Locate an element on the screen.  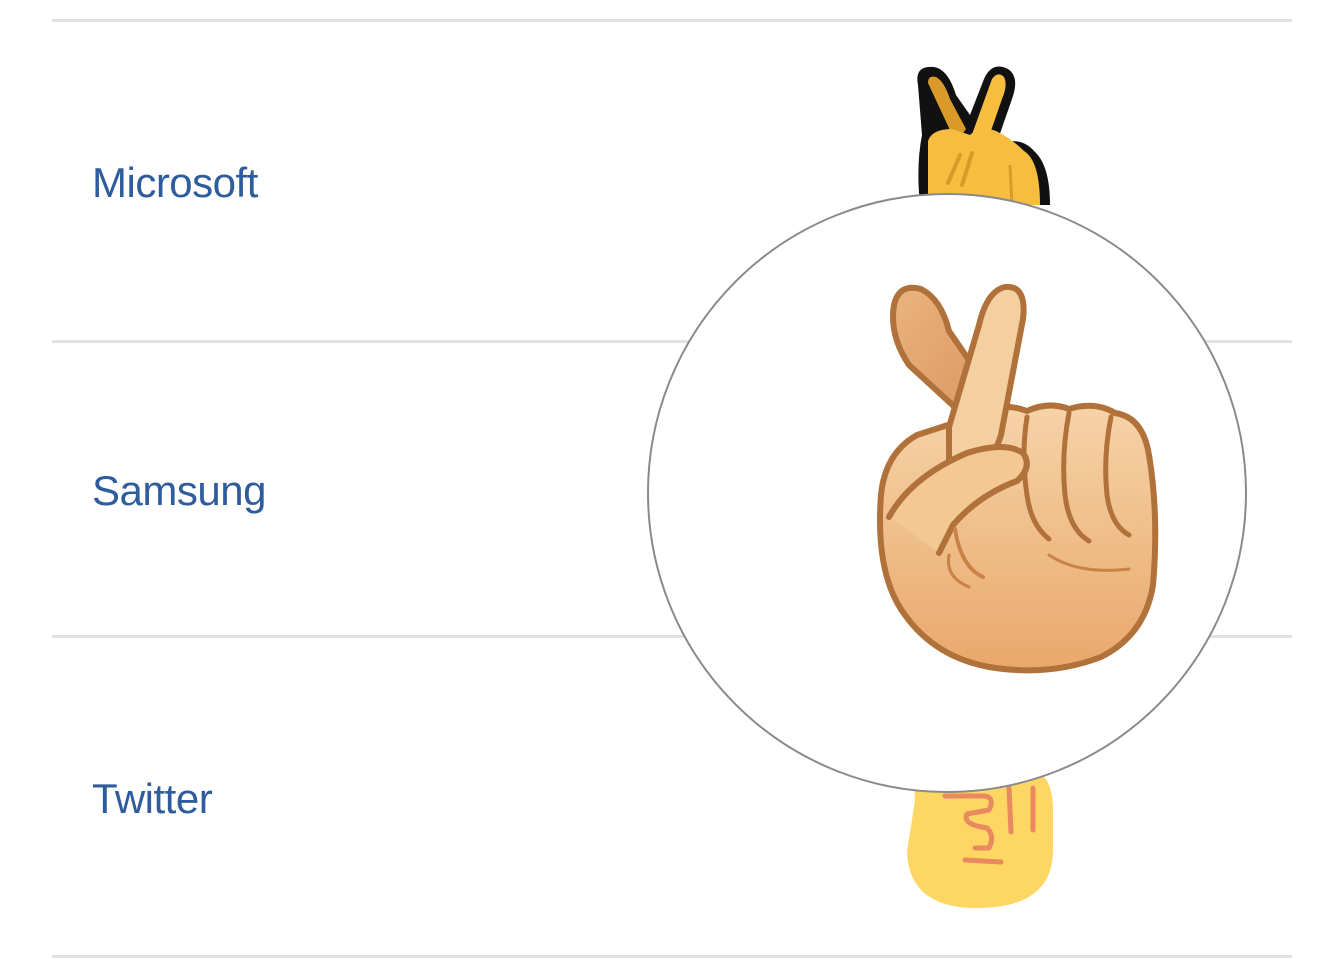
vendor-link-samsung: Samsung is located at coordinates (179, 491).